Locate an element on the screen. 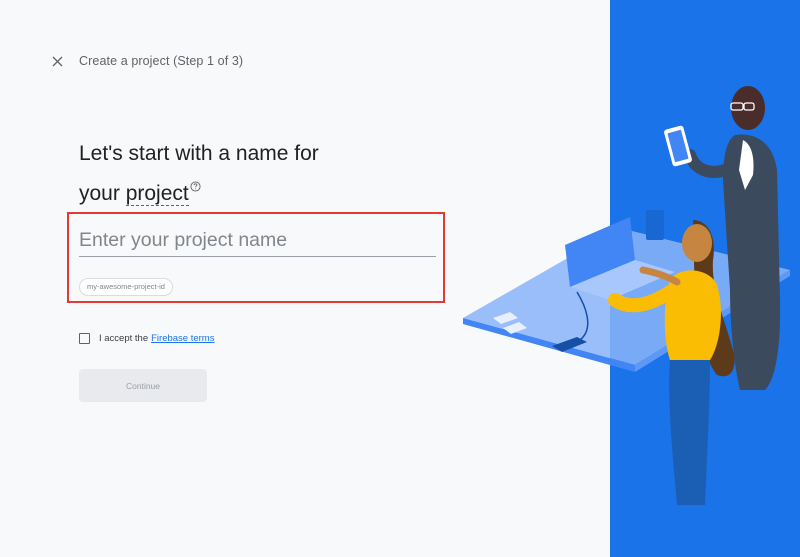 The width and height of the screenshot is (800, 557). standing-person-head is located at coordinates (748, 108).